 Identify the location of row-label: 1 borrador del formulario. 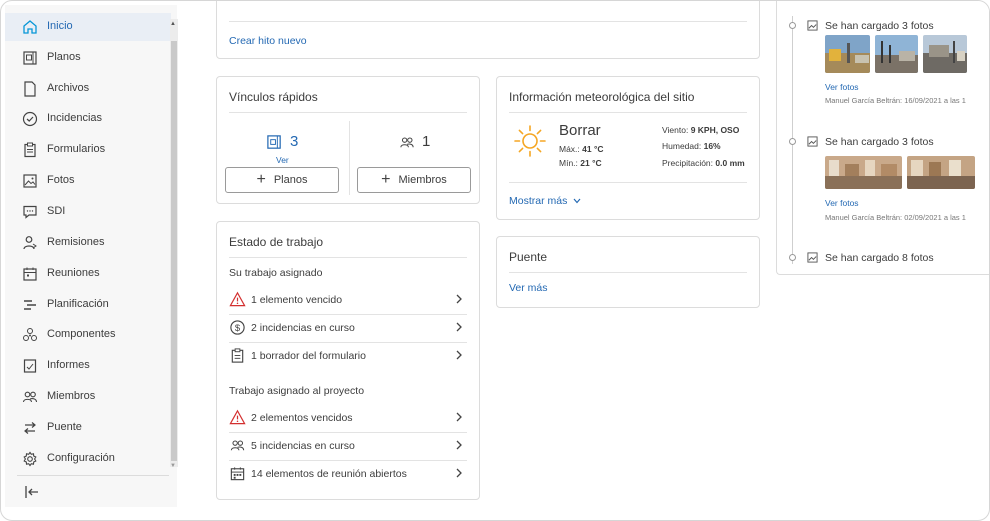
(308, 356).